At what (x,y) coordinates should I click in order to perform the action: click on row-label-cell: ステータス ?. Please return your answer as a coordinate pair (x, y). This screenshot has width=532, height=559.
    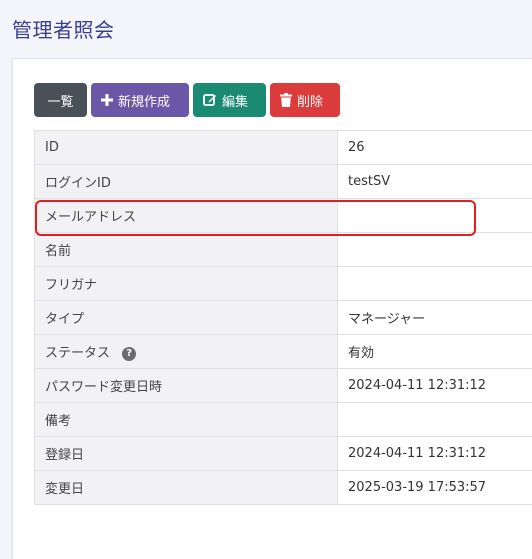
    Looking at the image, I should click on (186, 352).